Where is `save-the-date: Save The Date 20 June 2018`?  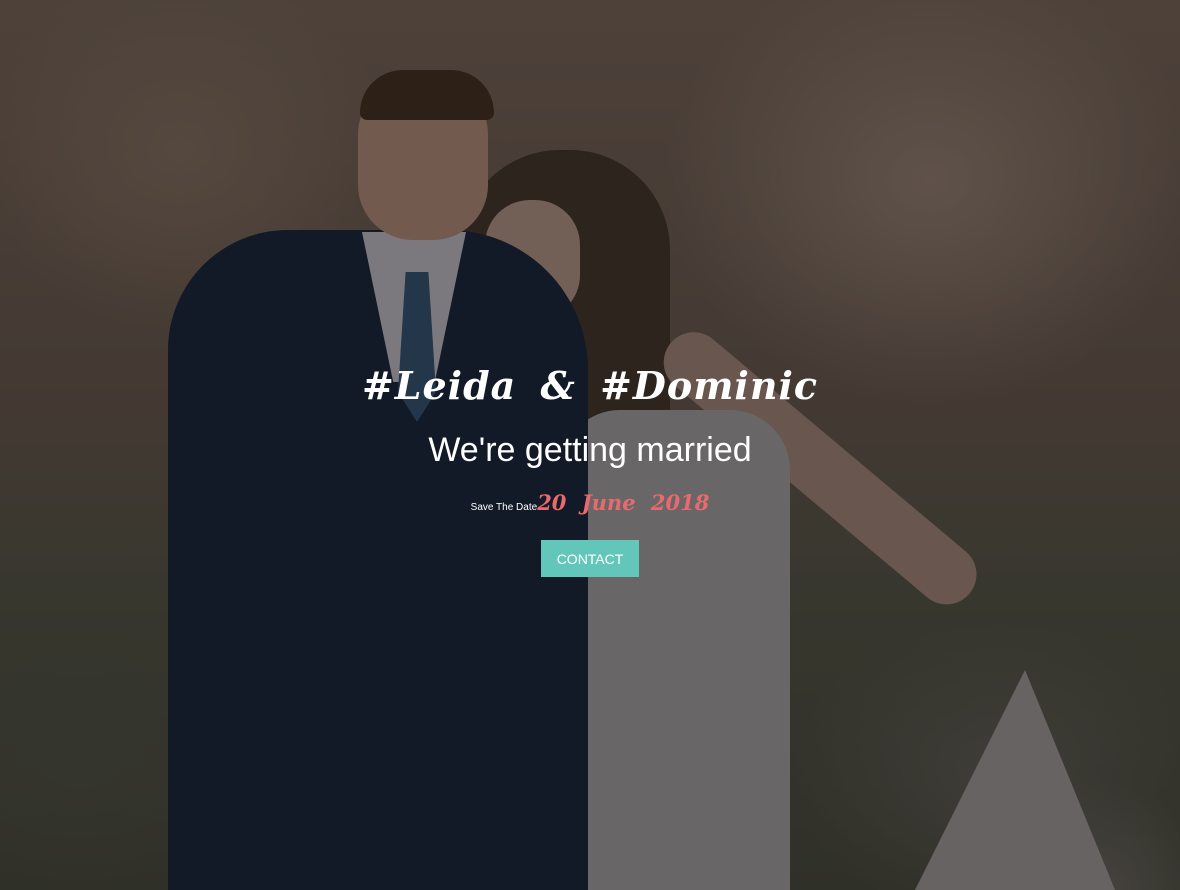
save-the-date: Save The Date 20 June 2018 is located at coordinates (590, 502).